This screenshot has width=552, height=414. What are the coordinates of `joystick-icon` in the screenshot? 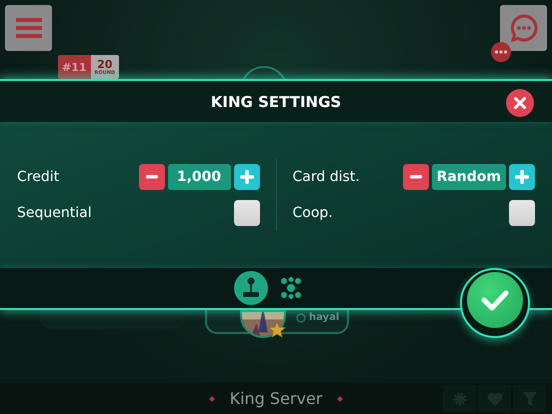 It's located at (251, 288).